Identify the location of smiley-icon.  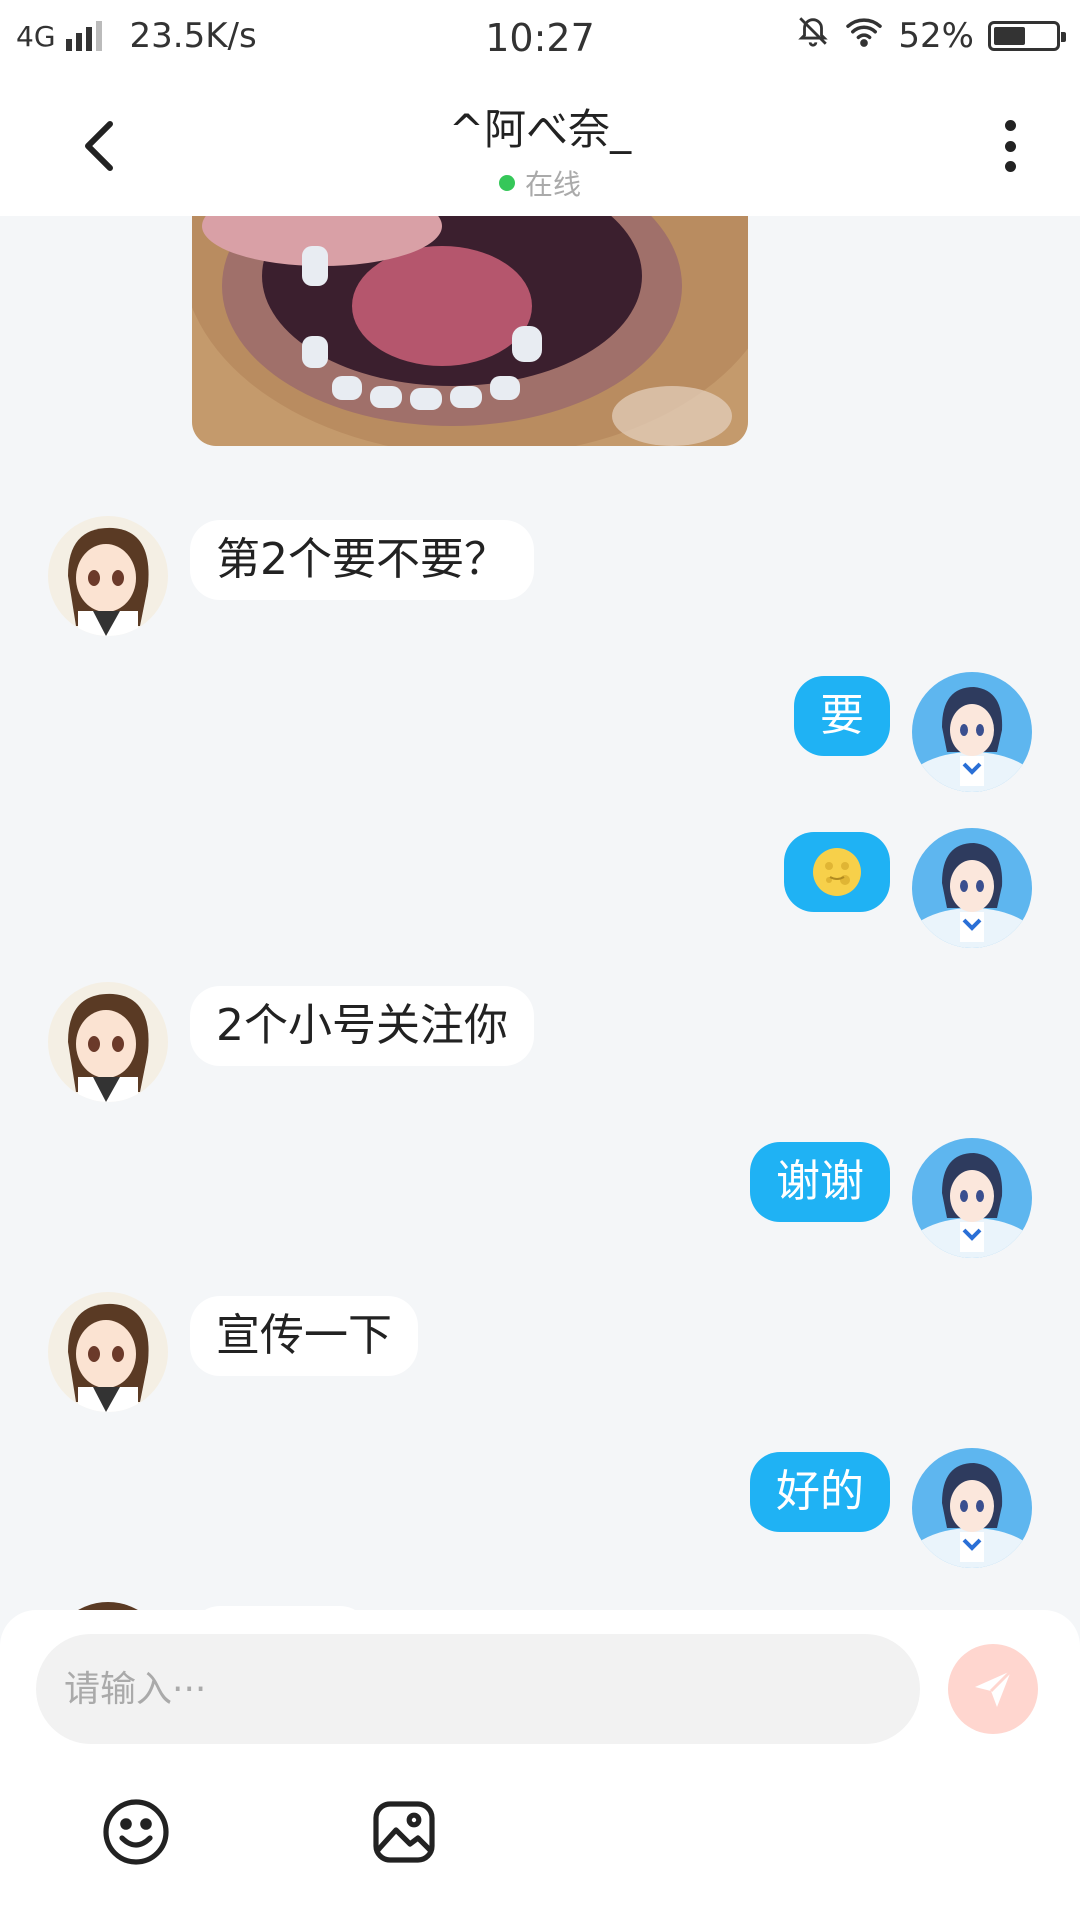
(136, 1832).